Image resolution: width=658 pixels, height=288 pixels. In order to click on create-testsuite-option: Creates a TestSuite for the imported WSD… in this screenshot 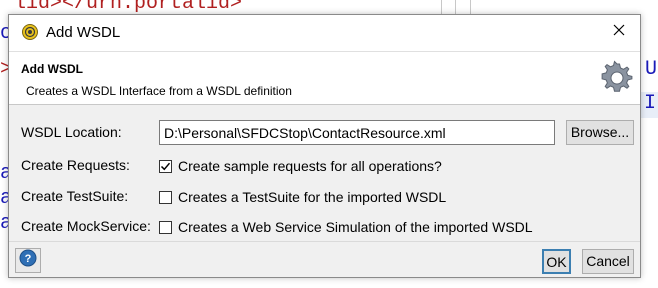, I will do `click(302, 197)`.